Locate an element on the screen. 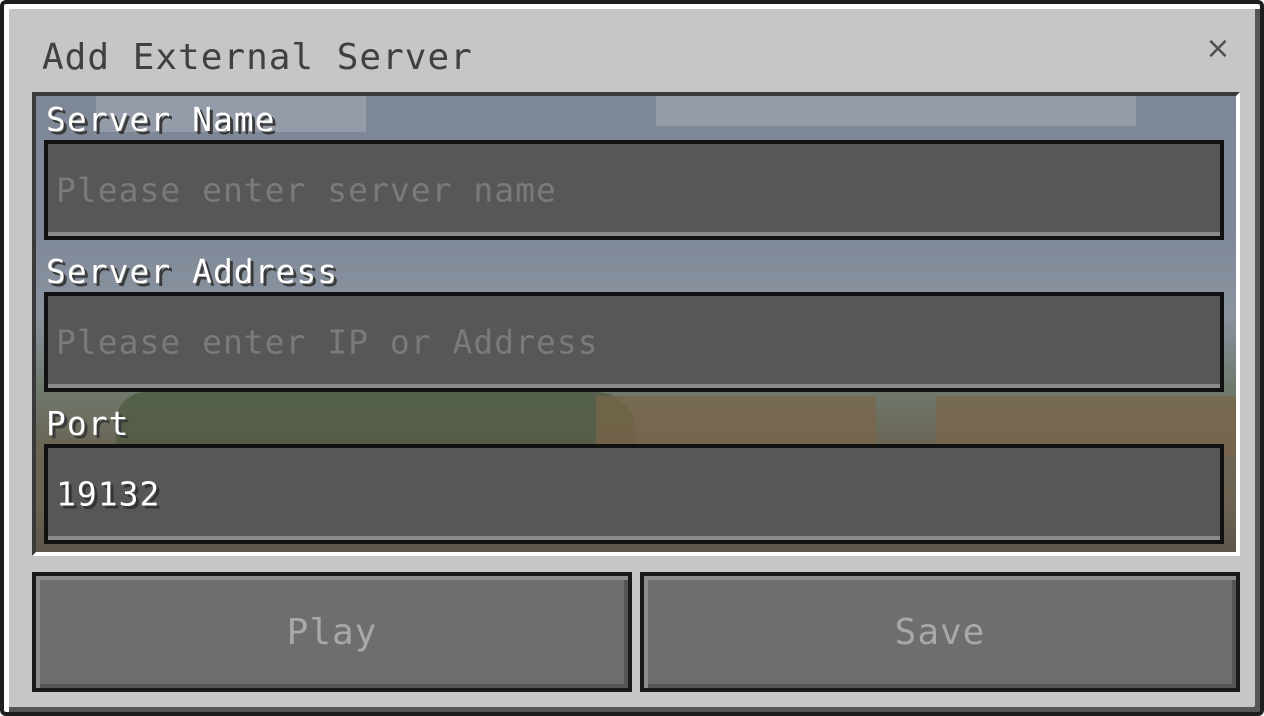 The width and height of the screenshot is (1264, 716). dialog-title: Add External Server is located at coordinates (257, 57).